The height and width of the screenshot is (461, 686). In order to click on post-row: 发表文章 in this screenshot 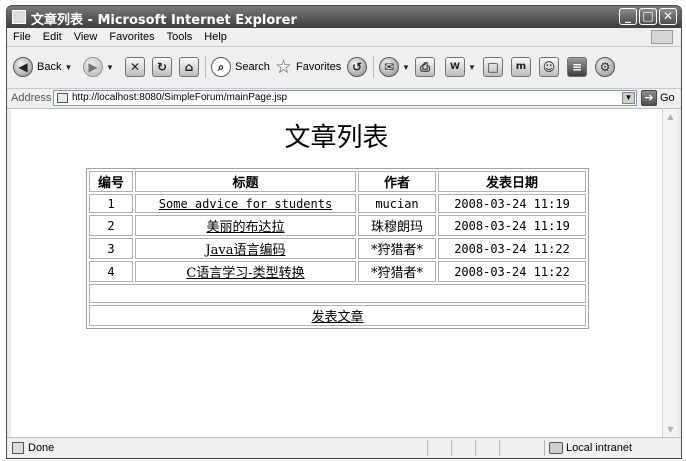, I will do `click(337, 315)`.